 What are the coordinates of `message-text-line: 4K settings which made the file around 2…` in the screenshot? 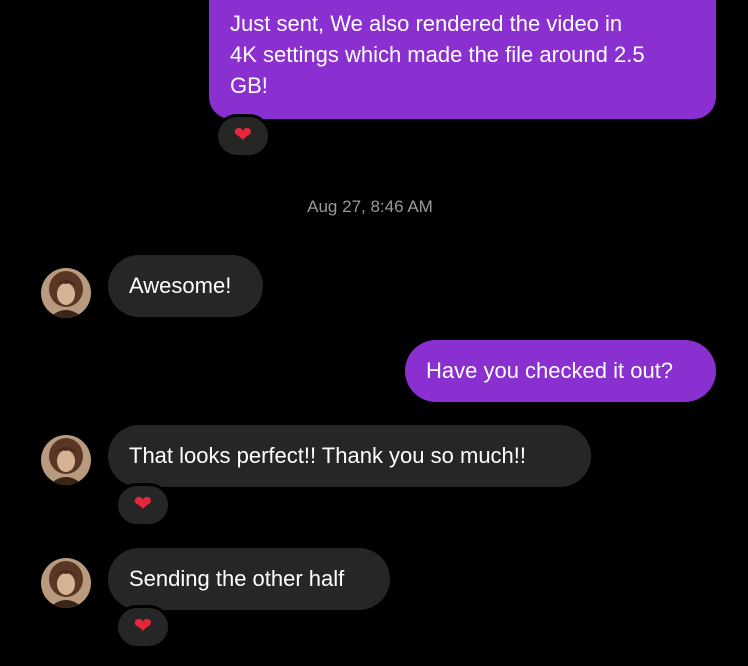 It's located at (437, 54).